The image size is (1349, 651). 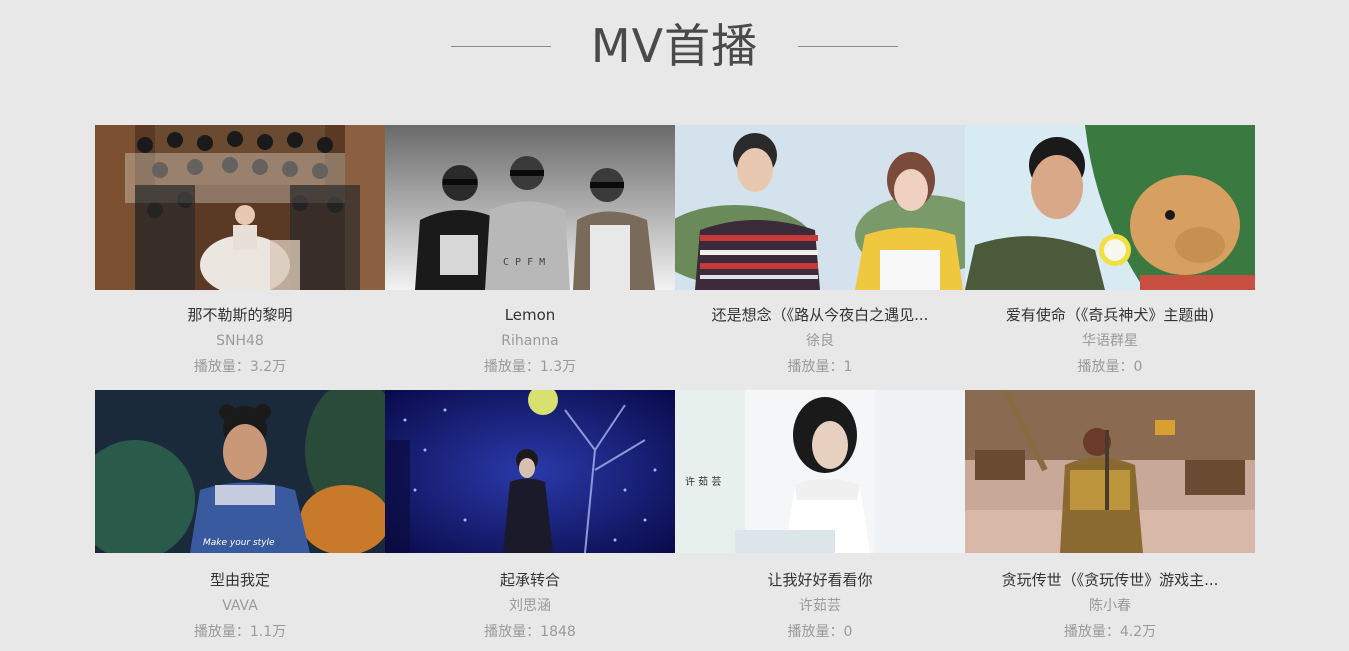 What do you see at coordinates (240, 315) in the screenshot?
I see `mv-title: 那不勒斯的黎明` at bounding box center [240, 315].